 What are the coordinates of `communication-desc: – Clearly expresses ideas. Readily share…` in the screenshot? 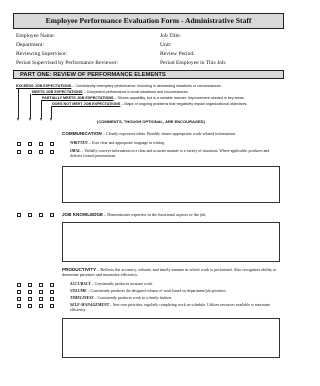 It's located at (169, 133).